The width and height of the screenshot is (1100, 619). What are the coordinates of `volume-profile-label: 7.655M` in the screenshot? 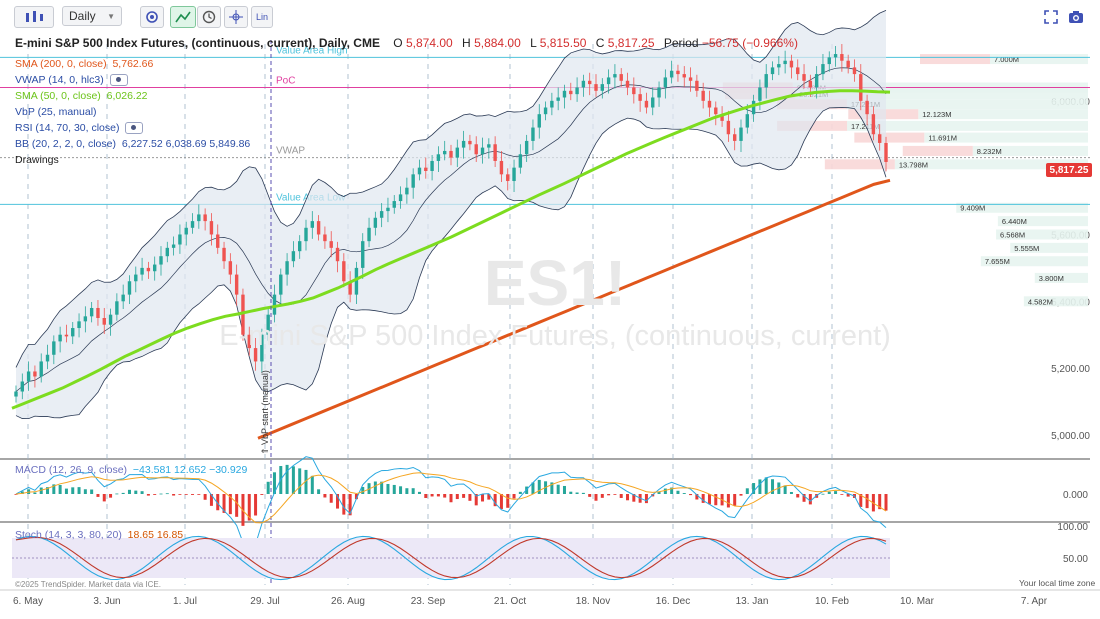 It's located at (997, 261).